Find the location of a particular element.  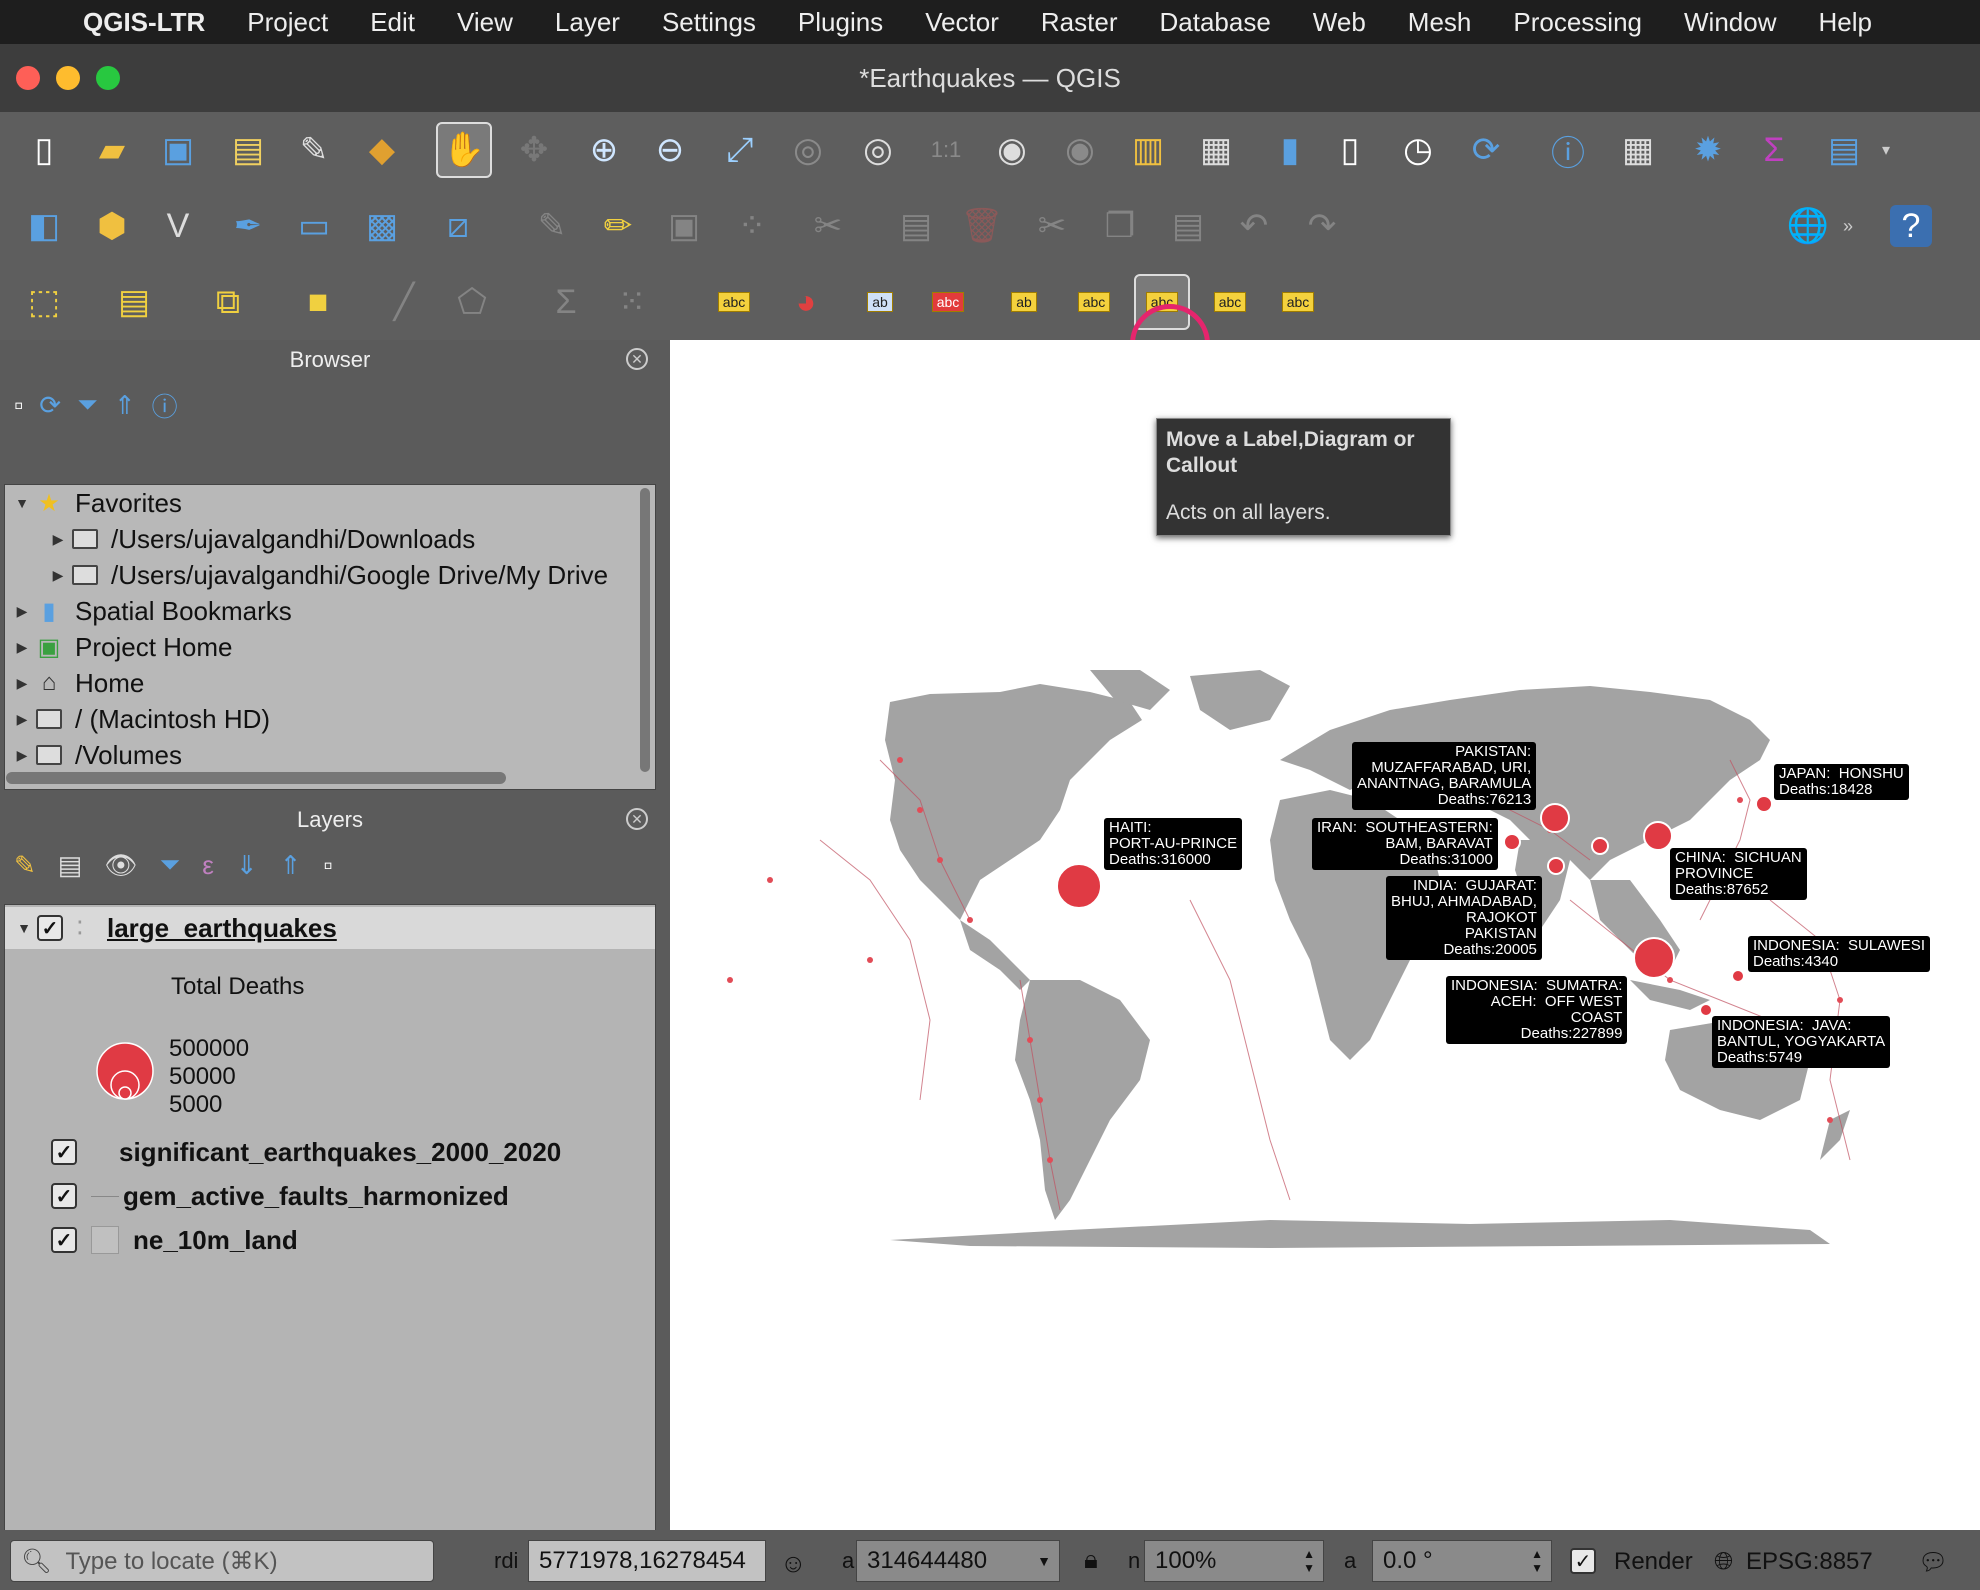

save-project-icon: ▣ is located at coordinates (178, 150).